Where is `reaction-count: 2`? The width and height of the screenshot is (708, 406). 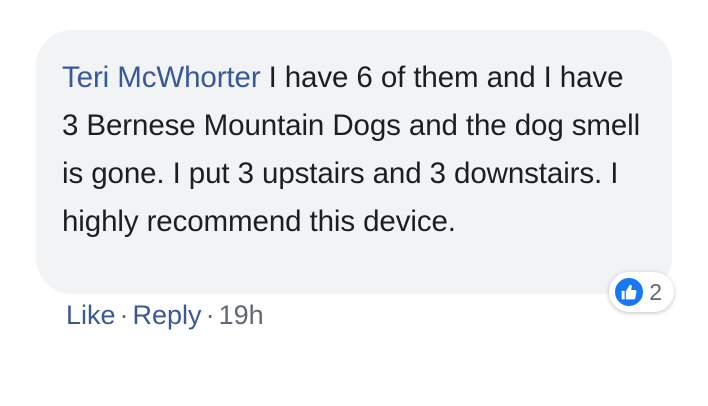 reaction-count: 2 is located at coordinates (655, 291).